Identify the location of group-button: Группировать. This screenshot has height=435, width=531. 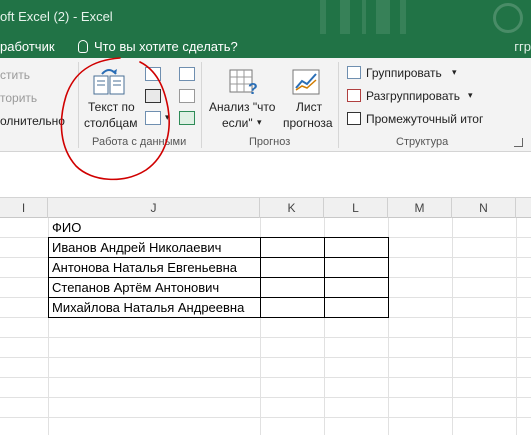
(404, 73).